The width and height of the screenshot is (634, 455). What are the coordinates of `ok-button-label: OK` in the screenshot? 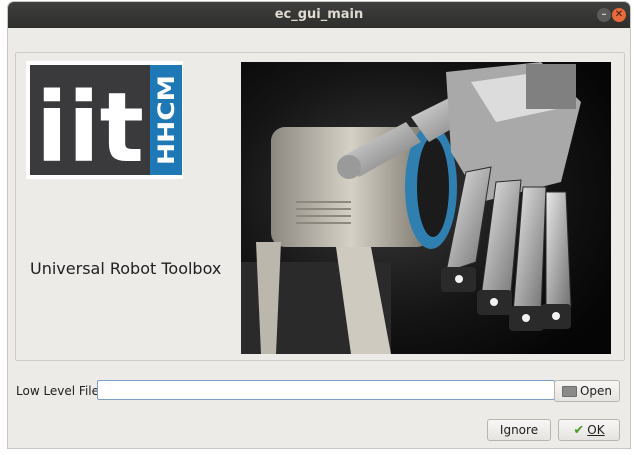 It's located at (596, 430).